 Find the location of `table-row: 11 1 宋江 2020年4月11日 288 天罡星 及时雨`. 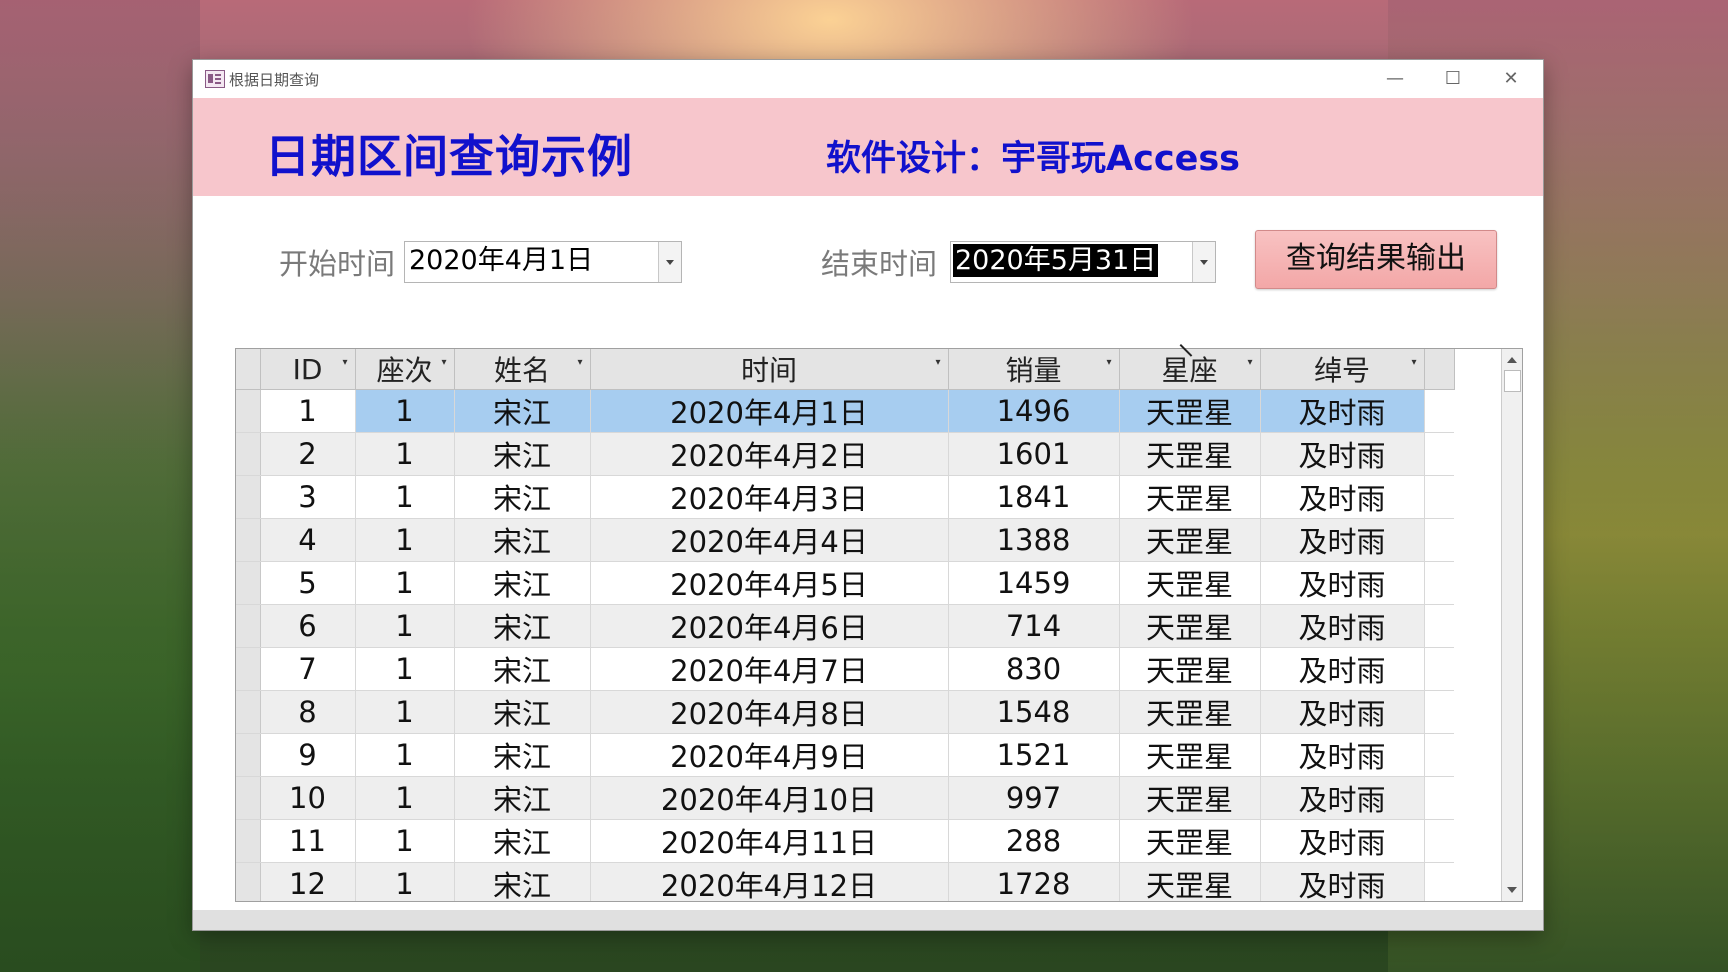

table-row: 11 1 宋江 2020年4月11日 288 天罡星 及时雨 is located at coordinates (845, 841).